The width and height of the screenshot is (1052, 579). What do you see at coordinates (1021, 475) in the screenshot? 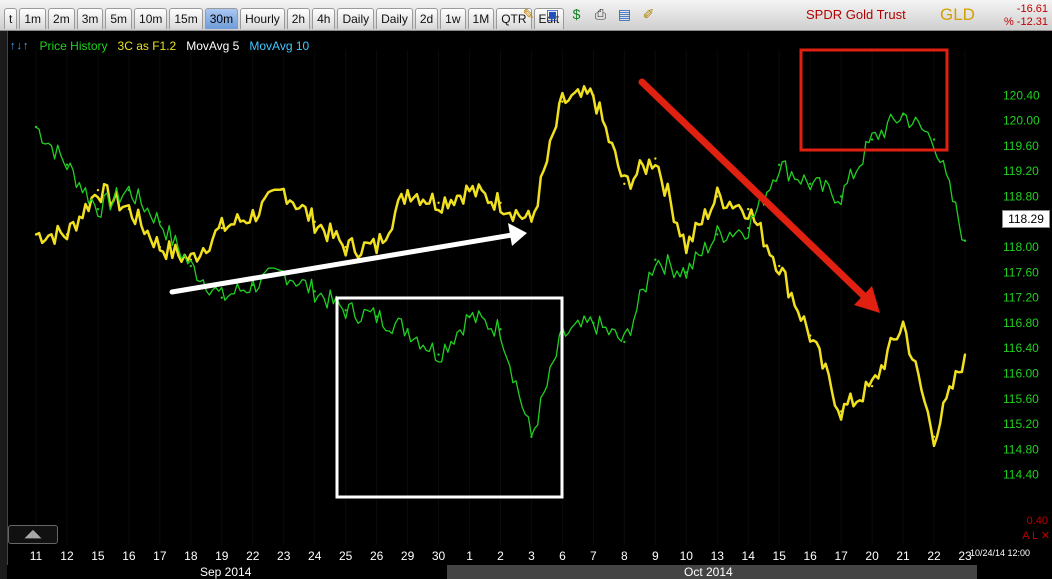
I see `y-tick-label: 114.40` at bounding box center [1021, 475].